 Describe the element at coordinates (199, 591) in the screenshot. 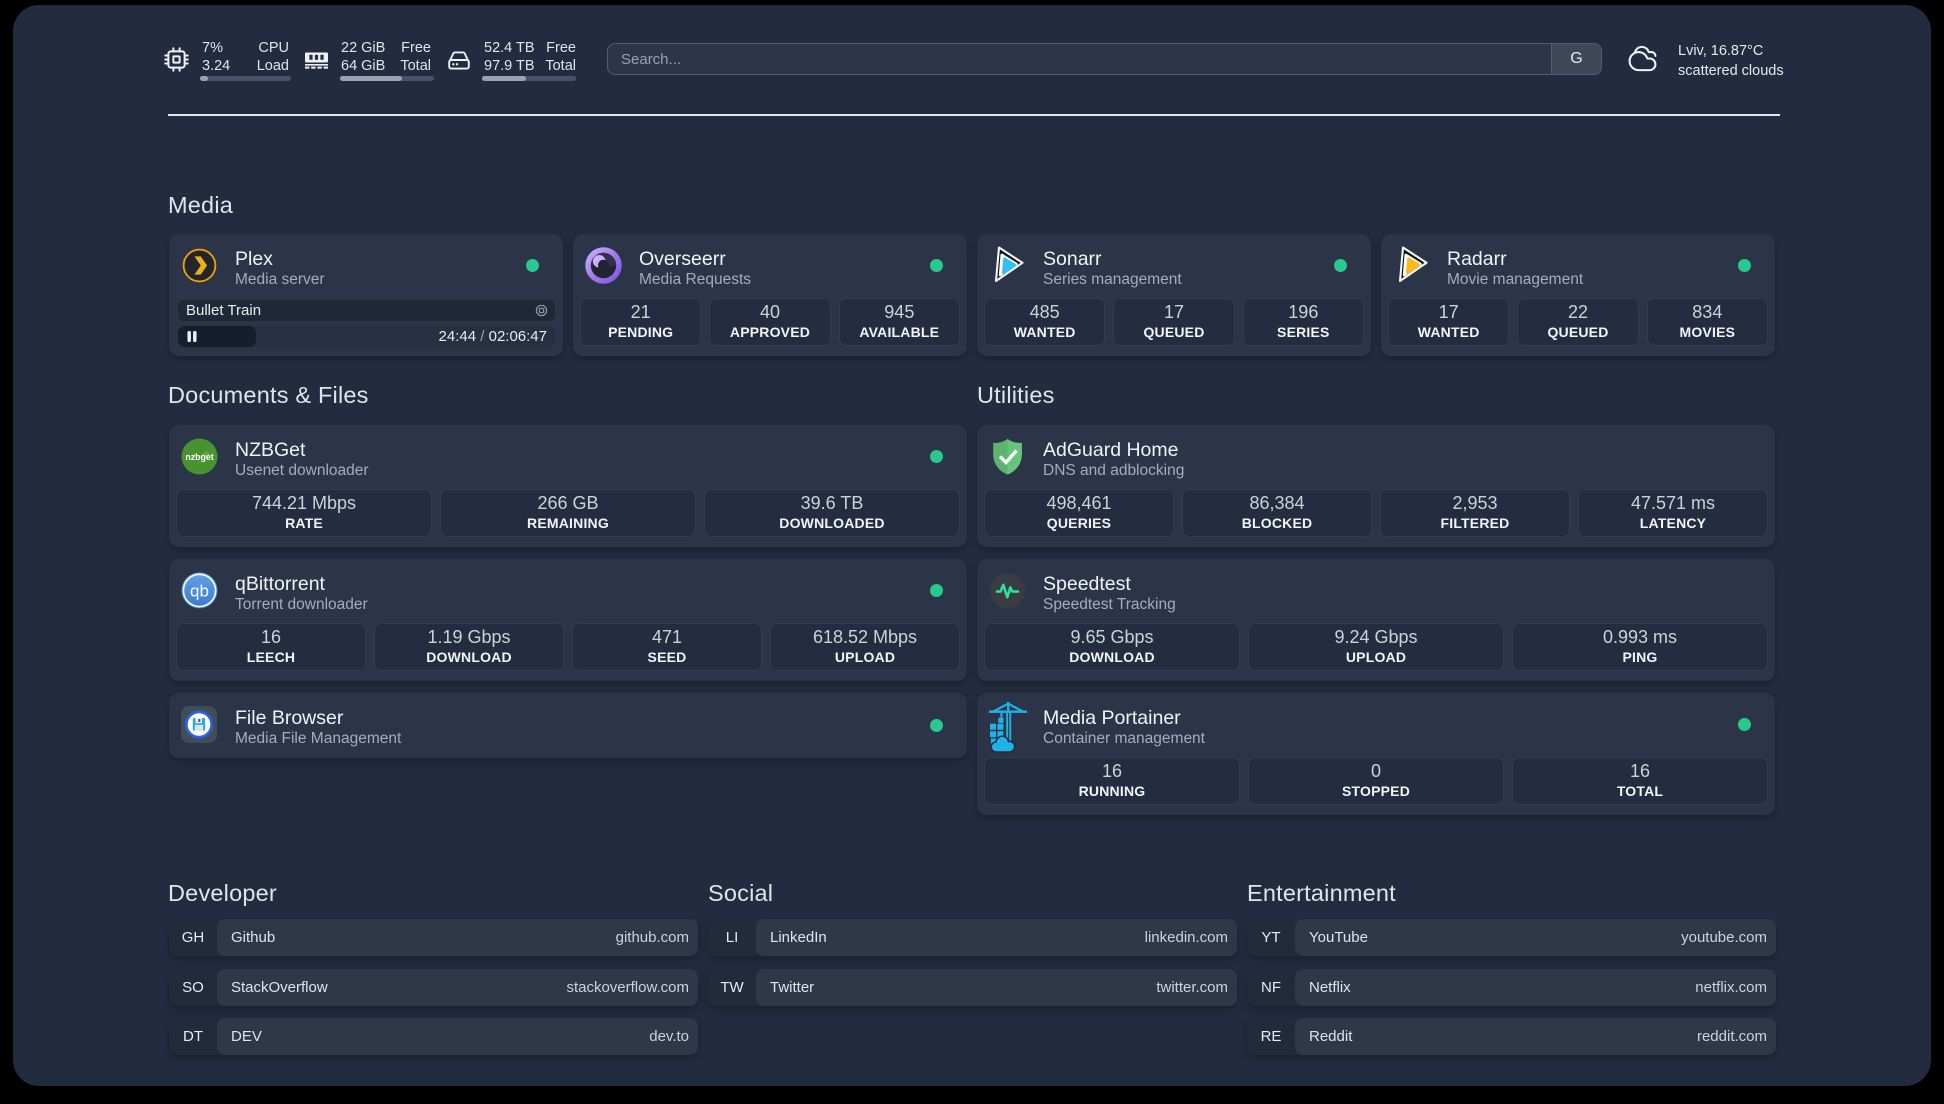

I see `svg-text: qb` at that location.